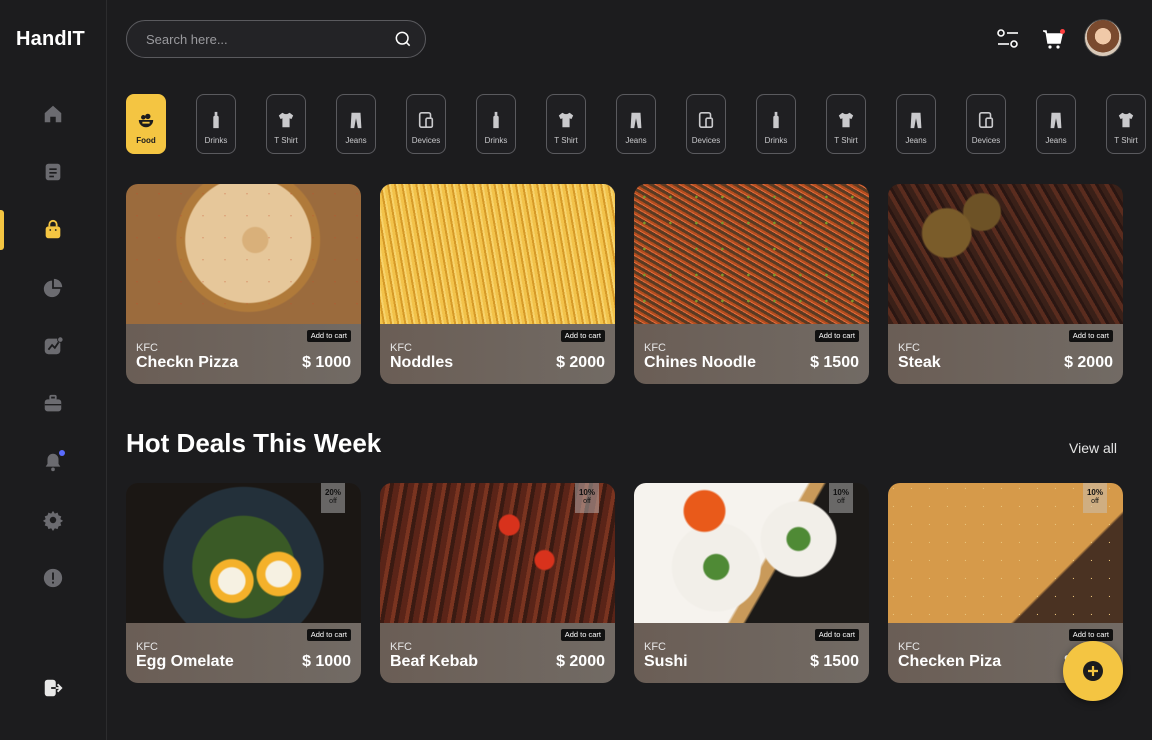 The width and height of the screenshot is (1152, 740). I want to click on briefcase-icon, so click(53, 403).